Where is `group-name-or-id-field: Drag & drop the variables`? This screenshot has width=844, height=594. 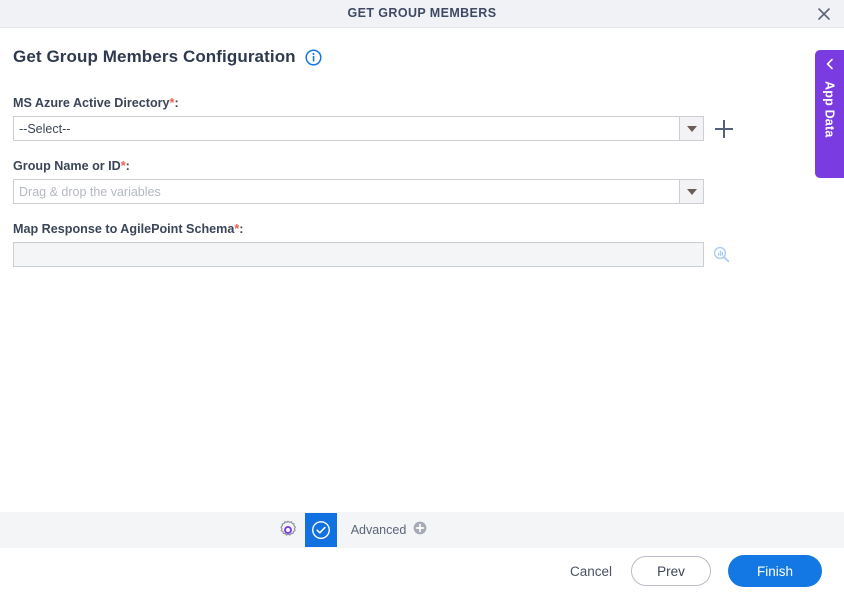
group-name-or-id-field: Drag & drop the variables is located at coordinates (358, 191).